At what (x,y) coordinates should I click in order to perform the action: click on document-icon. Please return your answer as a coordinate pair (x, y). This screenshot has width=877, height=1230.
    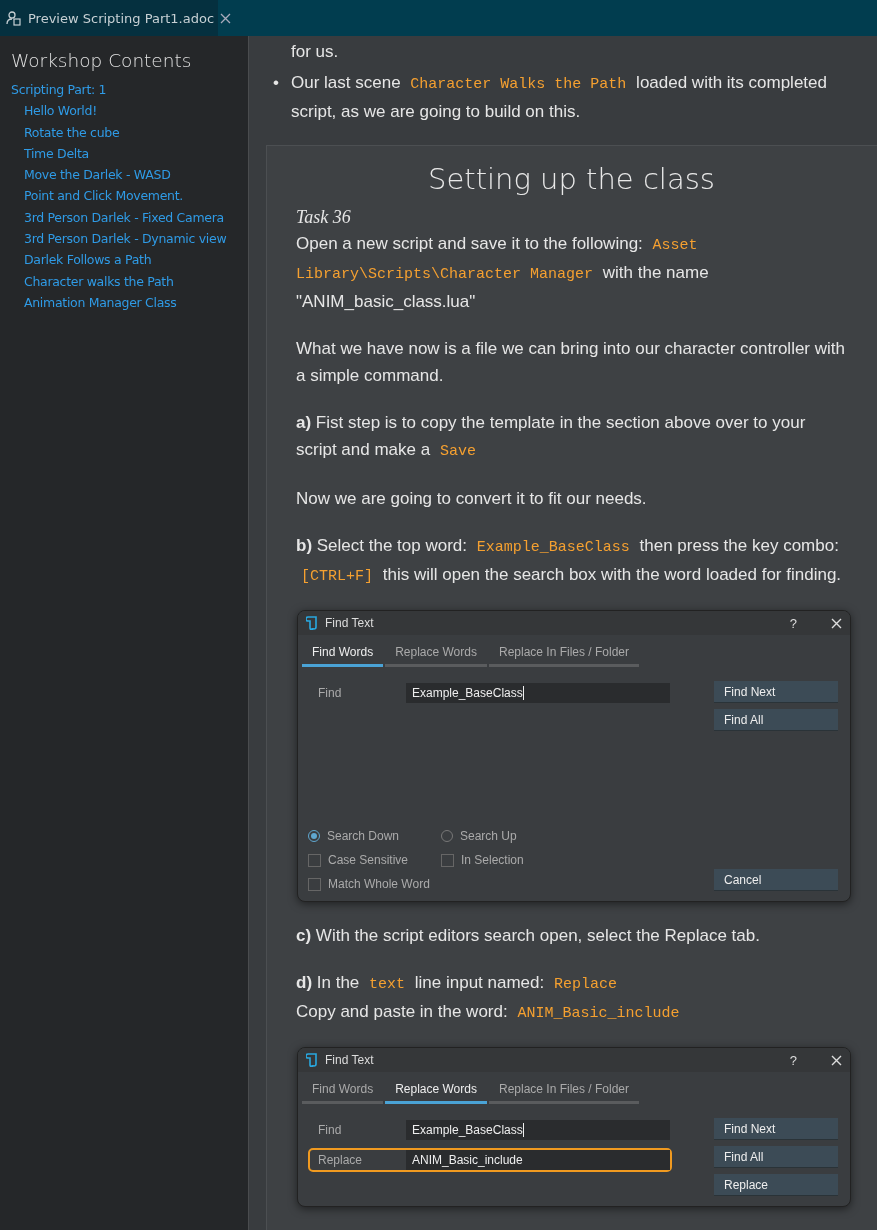
    Looking at the image, I should click on (14, 18).